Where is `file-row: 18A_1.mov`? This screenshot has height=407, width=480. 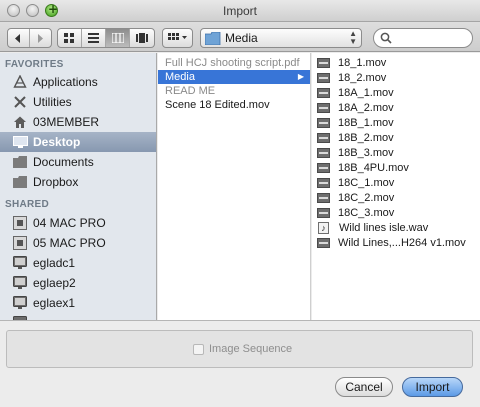
file-row: 18A_1.mov is located at coordinates (396, 93).